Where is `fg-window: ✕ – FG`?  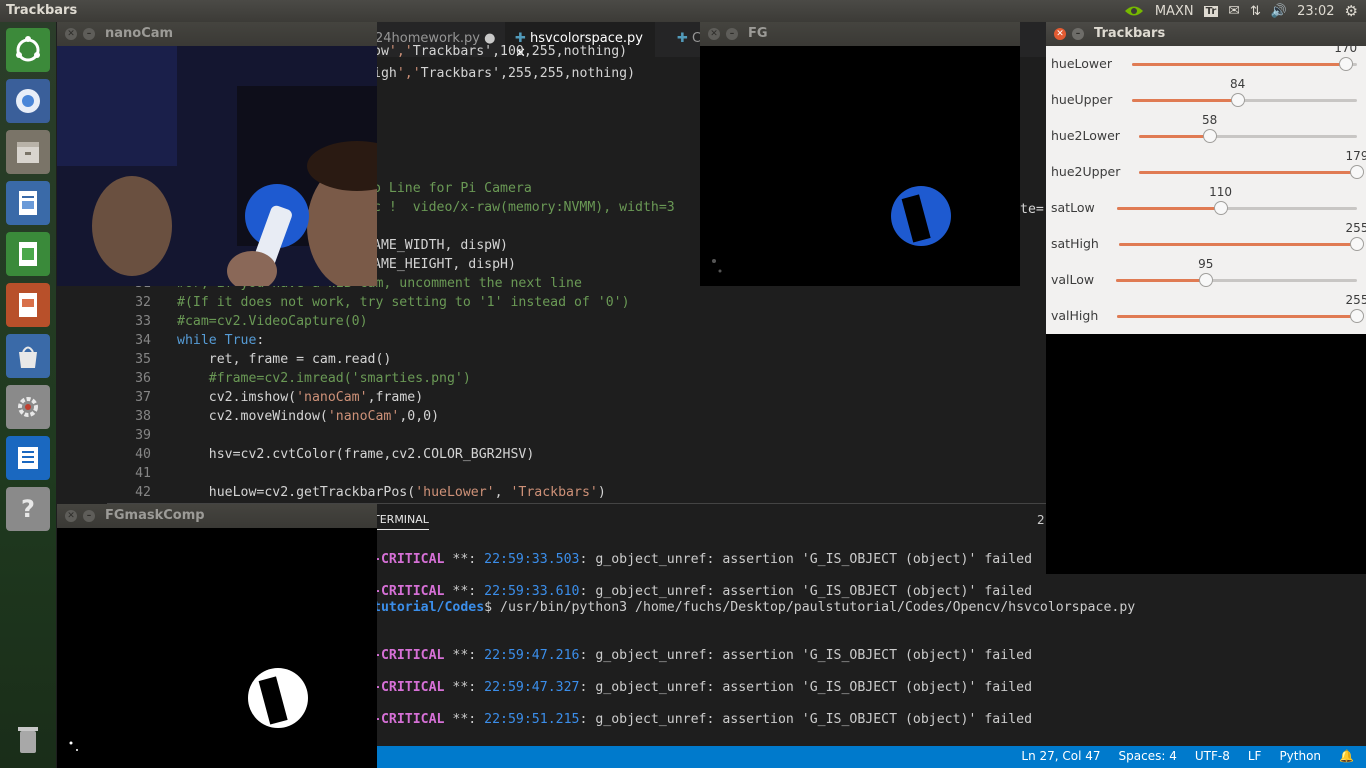 fg-window: ✕ – FG is located at coordinates (860, 154).